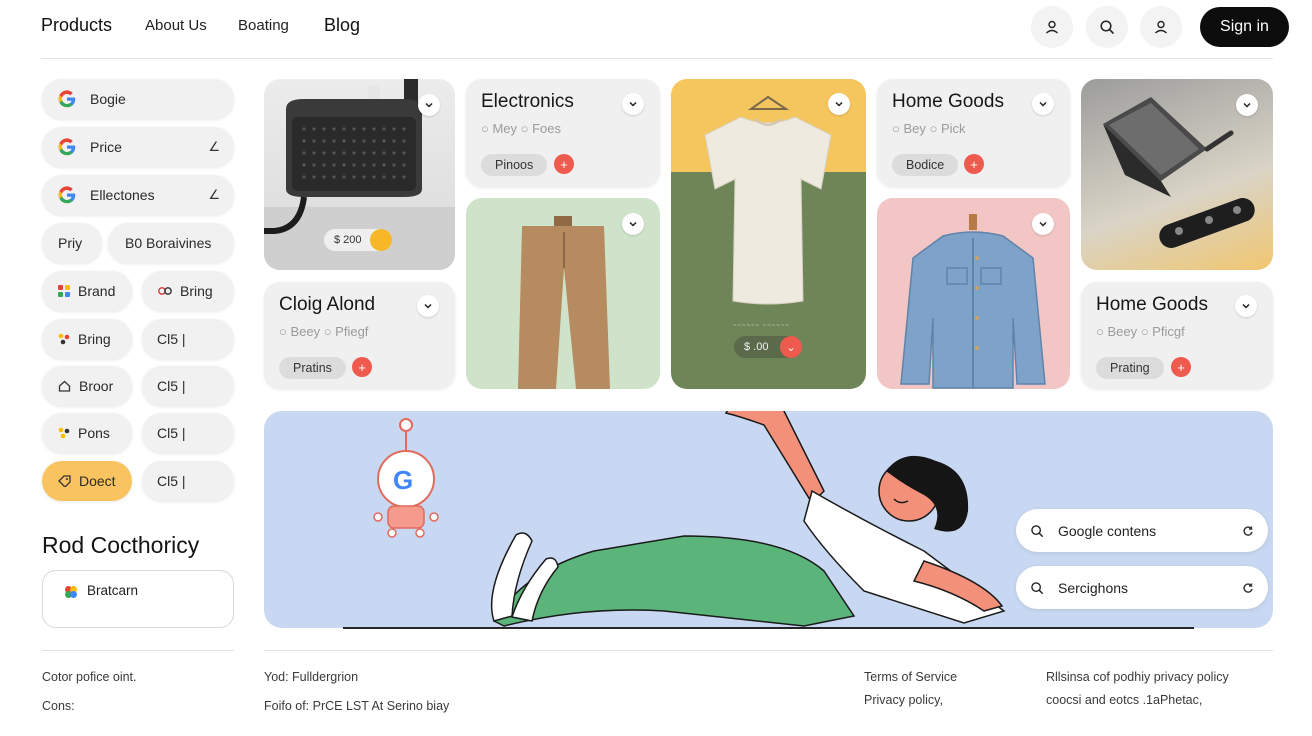 This screenshot has width=1312, height=736. What do you see at coordinates (768, 234) in the screenshot?
I see `product-card-tshirt: ~~~~~~ ~~~~~~ $ .00 ⌄` at bounding box center [768, 234].